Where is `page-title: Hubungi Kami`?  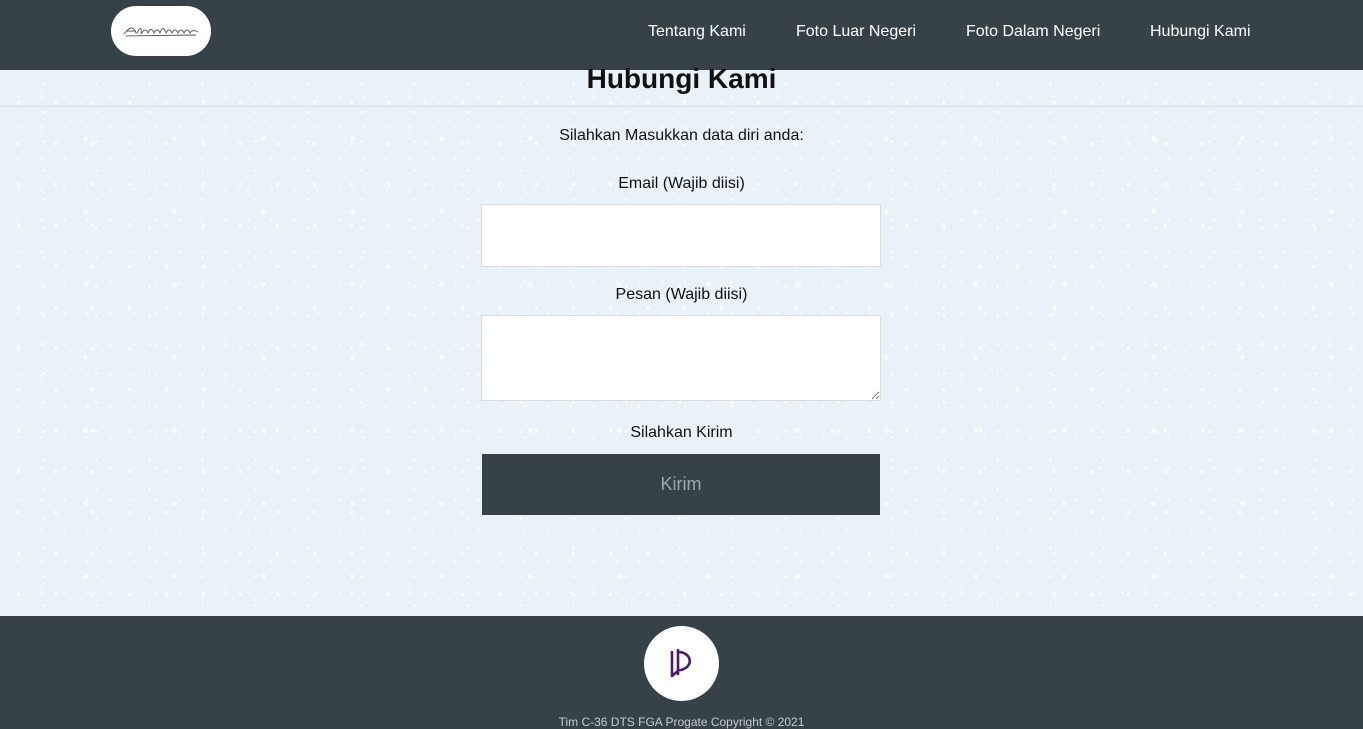
page-title: Hubungi Kami is located at coordinates (681, 78).